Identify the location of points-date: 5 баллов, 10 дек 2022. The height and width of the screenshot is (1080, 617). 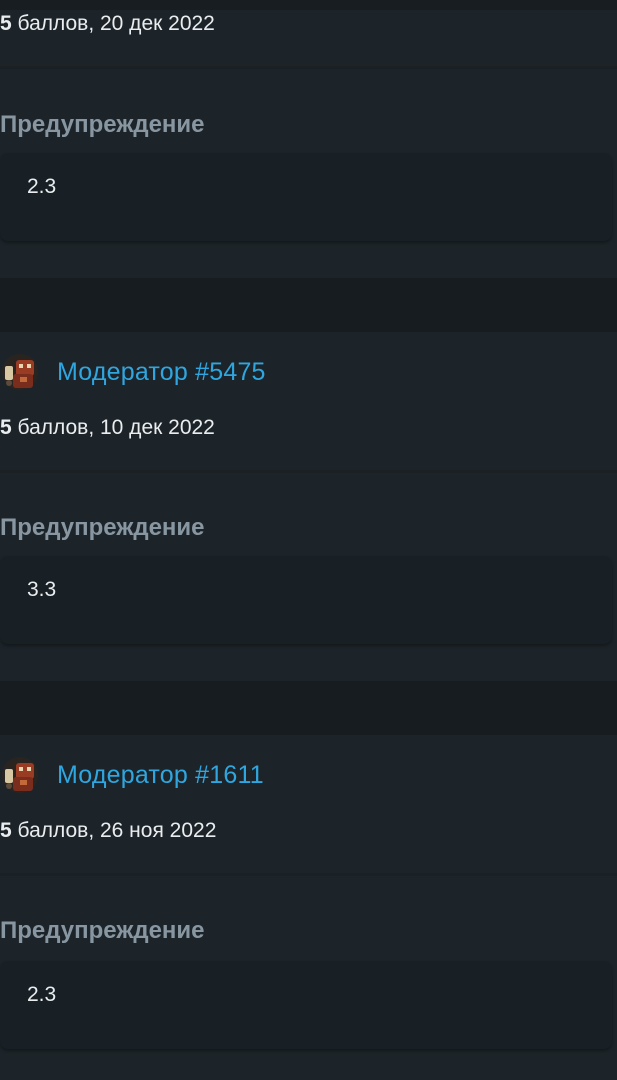
(107, 428).